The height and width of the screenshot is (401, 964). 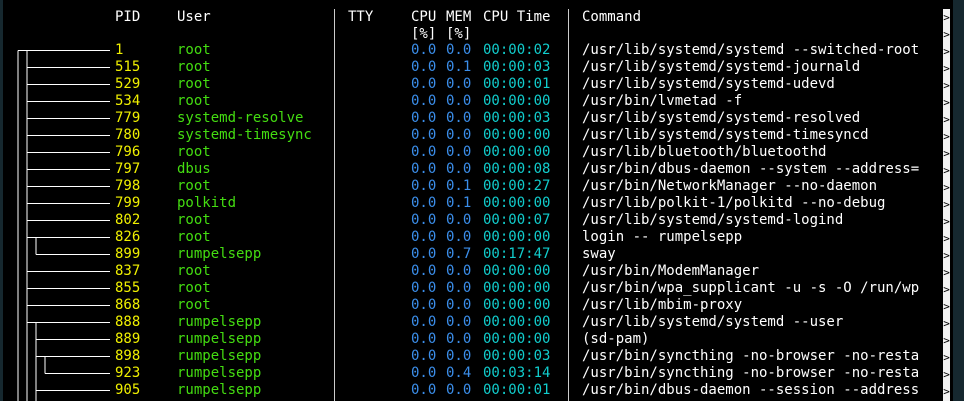 I want to click on header-tty: TTY, so click(x=360, y=17).